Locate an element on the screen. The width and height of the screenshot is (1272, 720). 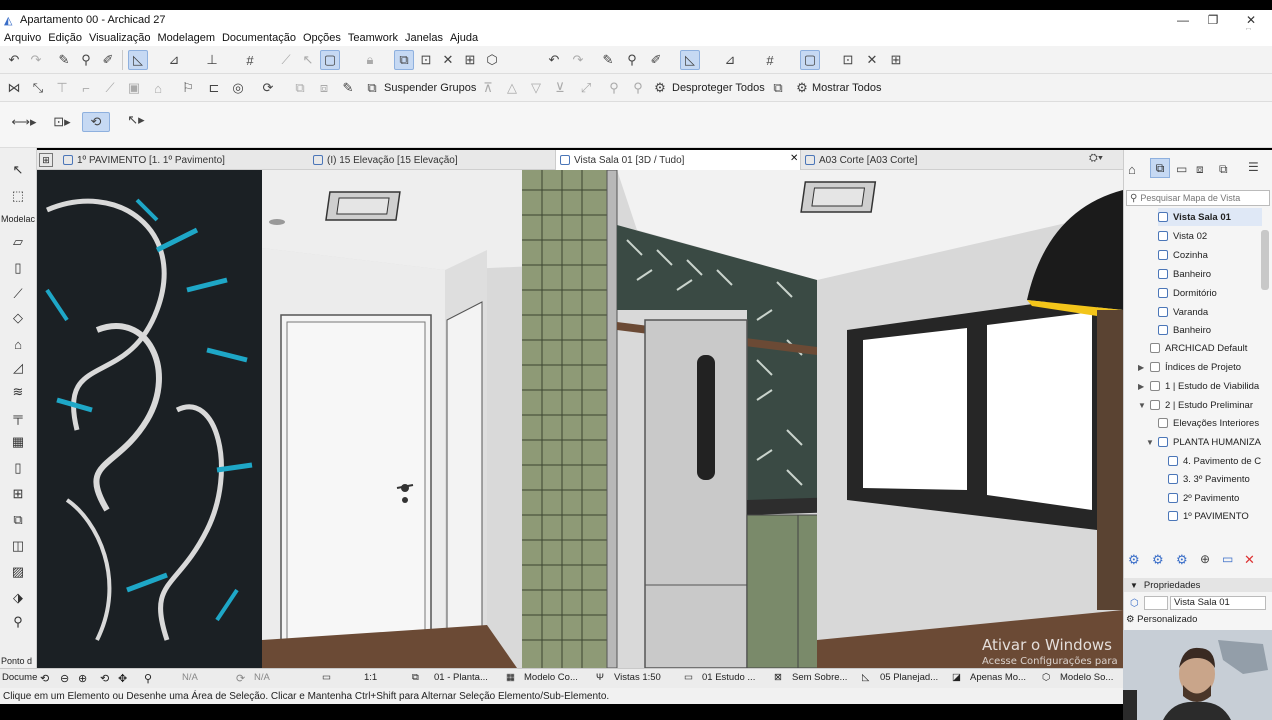
orbit-view-icon: ⟲ is located at coordinates (104, 678).